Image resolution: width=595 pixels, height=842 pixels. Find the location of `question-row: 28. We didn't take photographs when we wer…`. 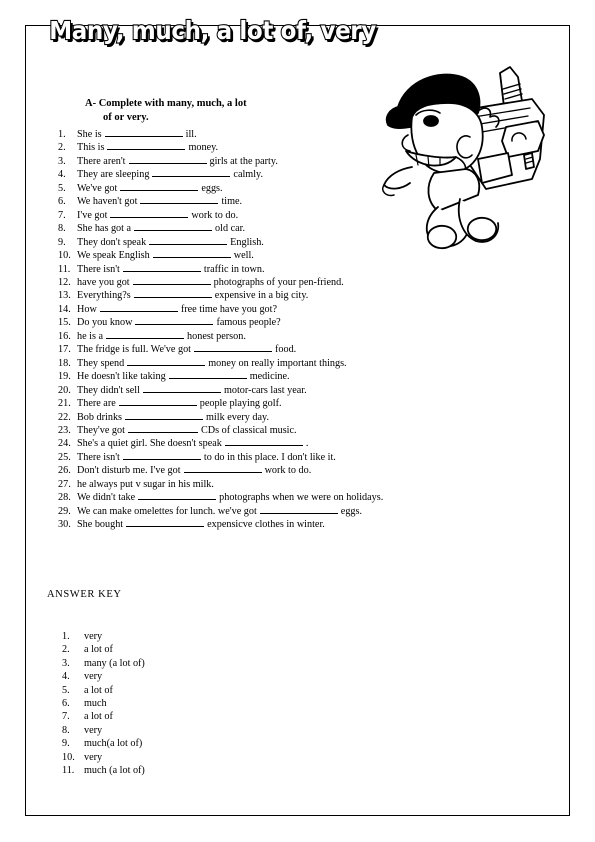

question-row: 28. We didn't take photographs when we wer… is located at coordinates (293, 497).